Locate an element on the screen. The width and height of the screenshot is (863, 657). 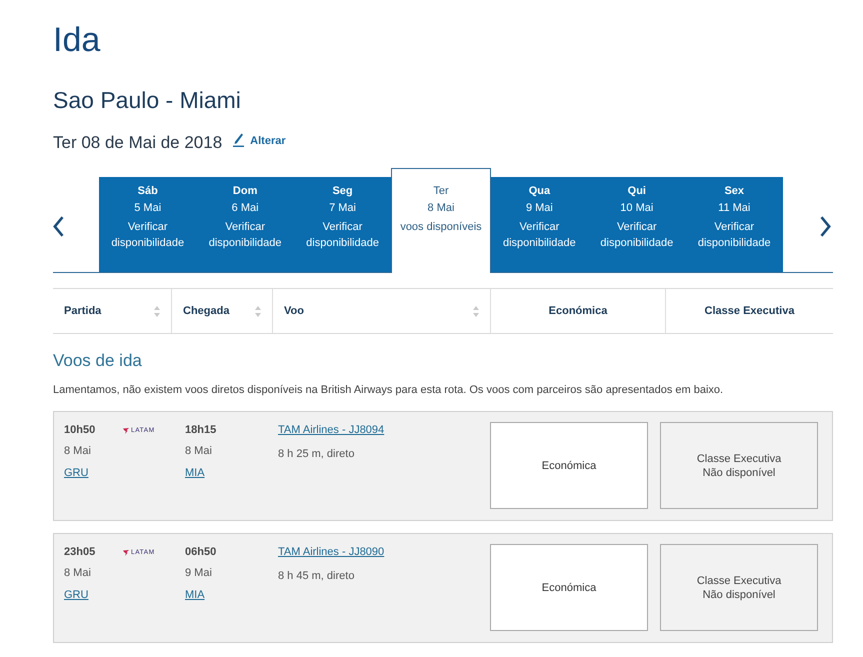
date-tab: Sáb 5 Mai Verificar disponibilidade is located at coordinates (147, 224).